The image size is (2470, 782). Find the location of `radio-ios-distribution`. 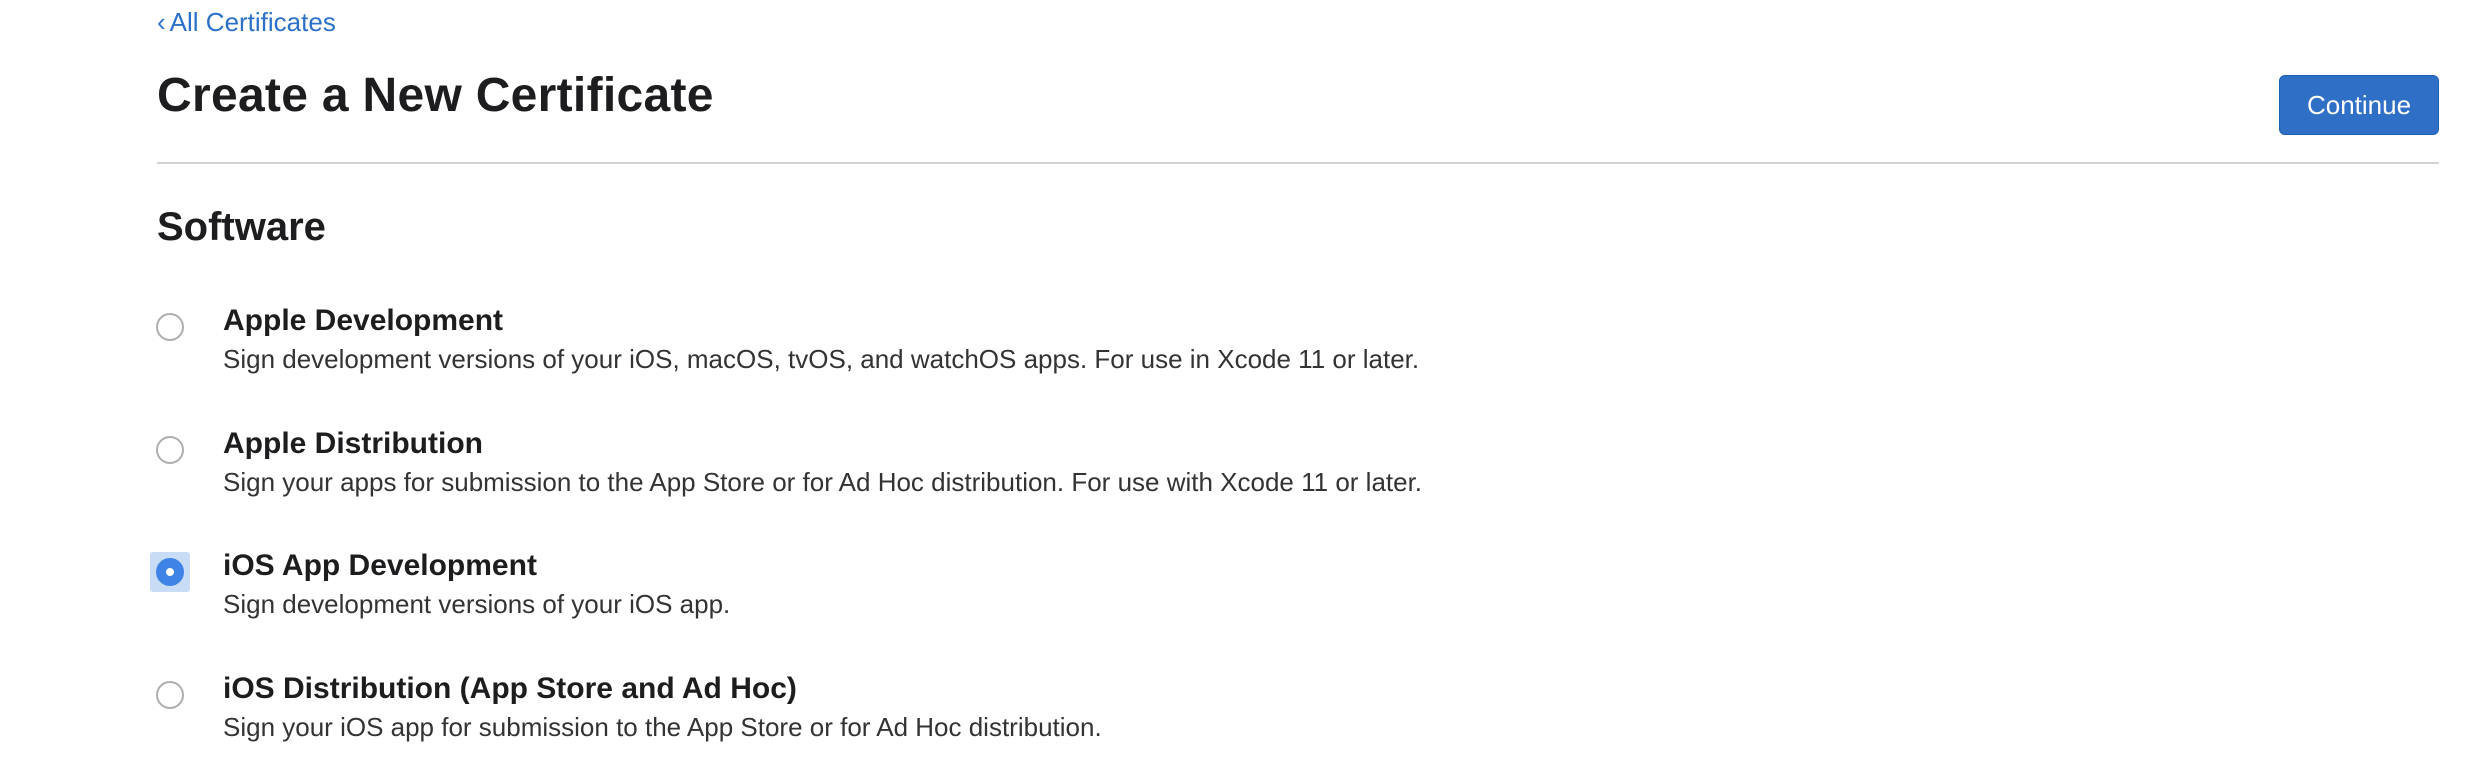

radio-ios-distribution is located at coordinates (170, 695).